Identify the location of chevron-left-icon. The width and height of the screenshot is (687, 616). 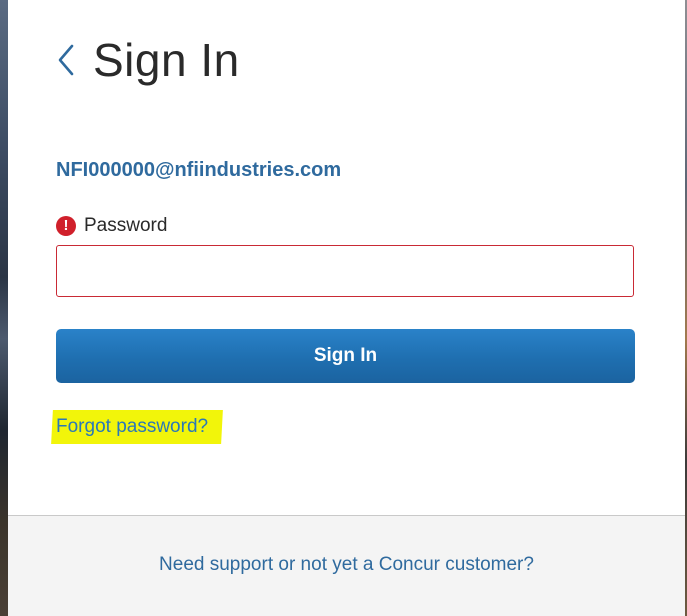
(66, 60).